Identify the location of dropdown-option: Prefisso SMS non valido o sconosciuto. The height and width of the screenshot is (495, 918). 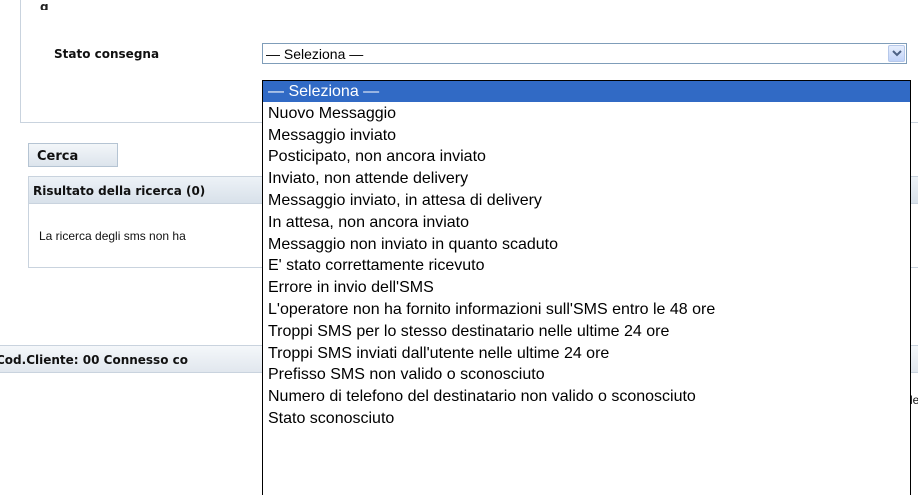
(586, 374).